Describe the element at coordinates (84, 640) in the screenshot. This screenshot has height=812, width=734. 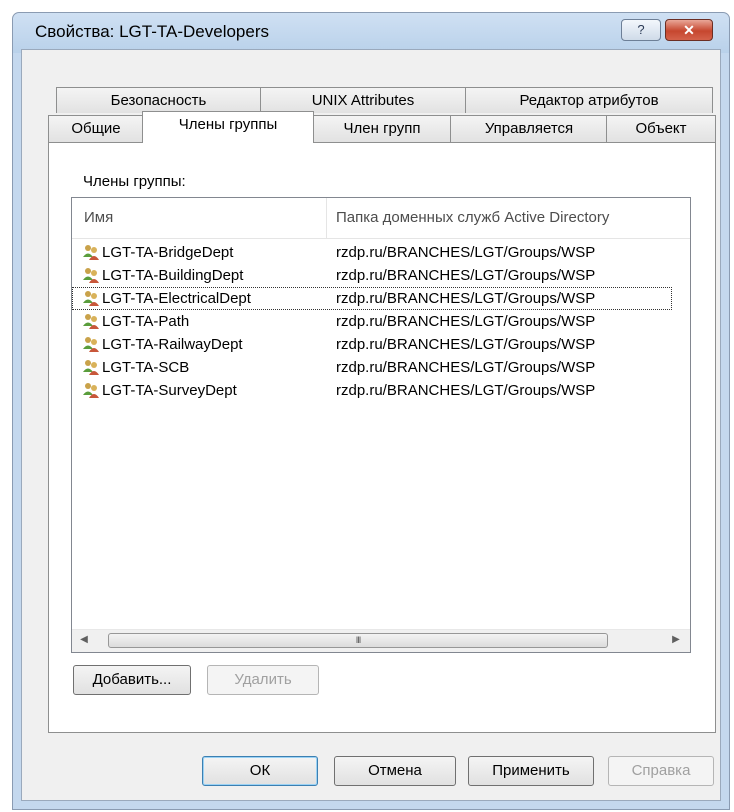
I see `scroll-left-icon: ◀` at that location.